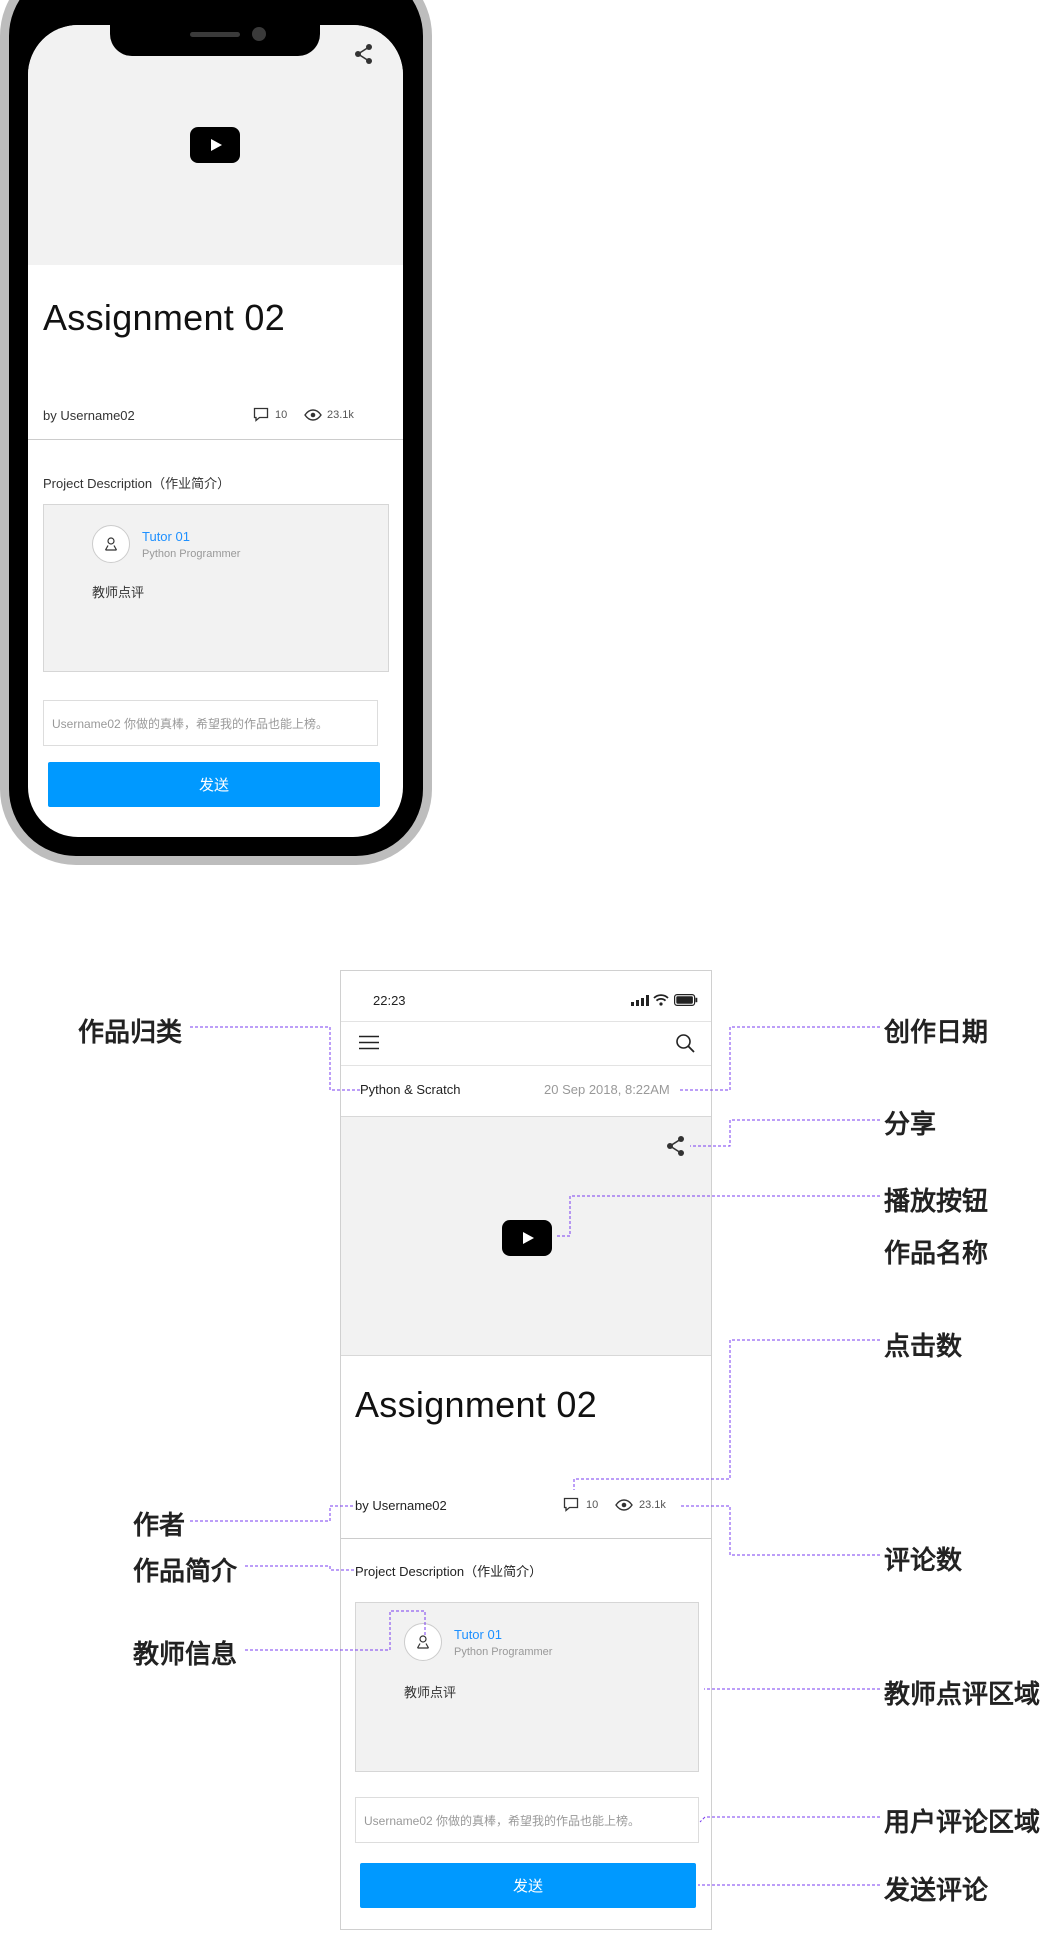 This screenshot has width=1054, height=1941. Describe the element at coordinates (936, 1890) in the screenshot. I see `annotation-send-comment: 发送评论` at that location.